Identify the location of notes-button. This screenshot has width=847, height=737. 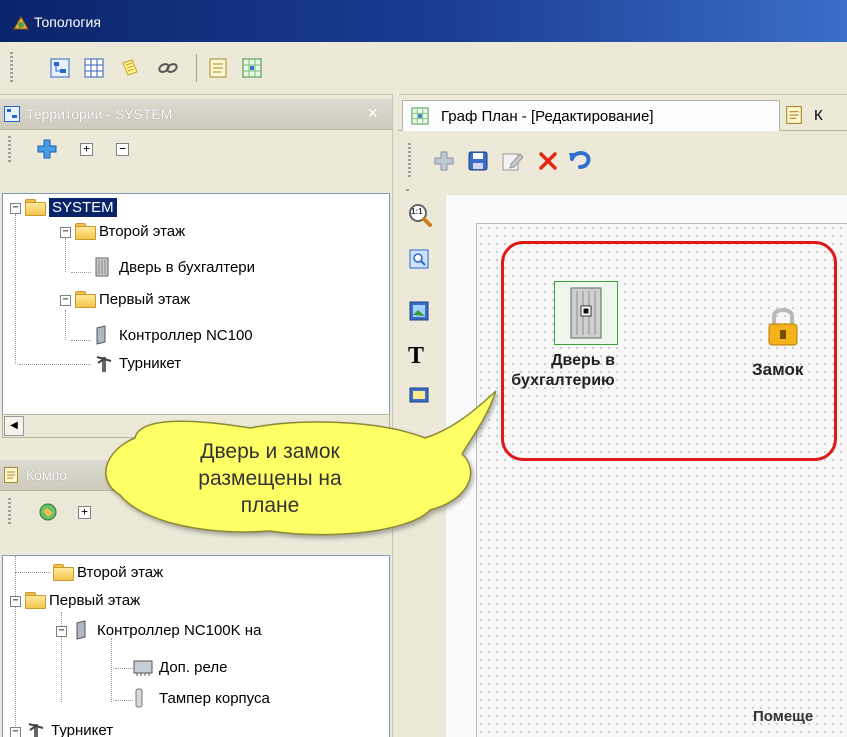
(130, 68).